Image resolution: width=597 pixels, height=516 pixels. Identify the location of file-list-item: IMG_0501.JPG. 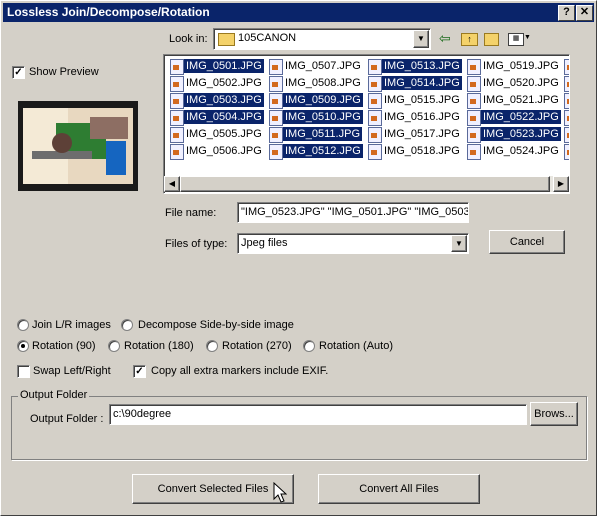
(216, 66).